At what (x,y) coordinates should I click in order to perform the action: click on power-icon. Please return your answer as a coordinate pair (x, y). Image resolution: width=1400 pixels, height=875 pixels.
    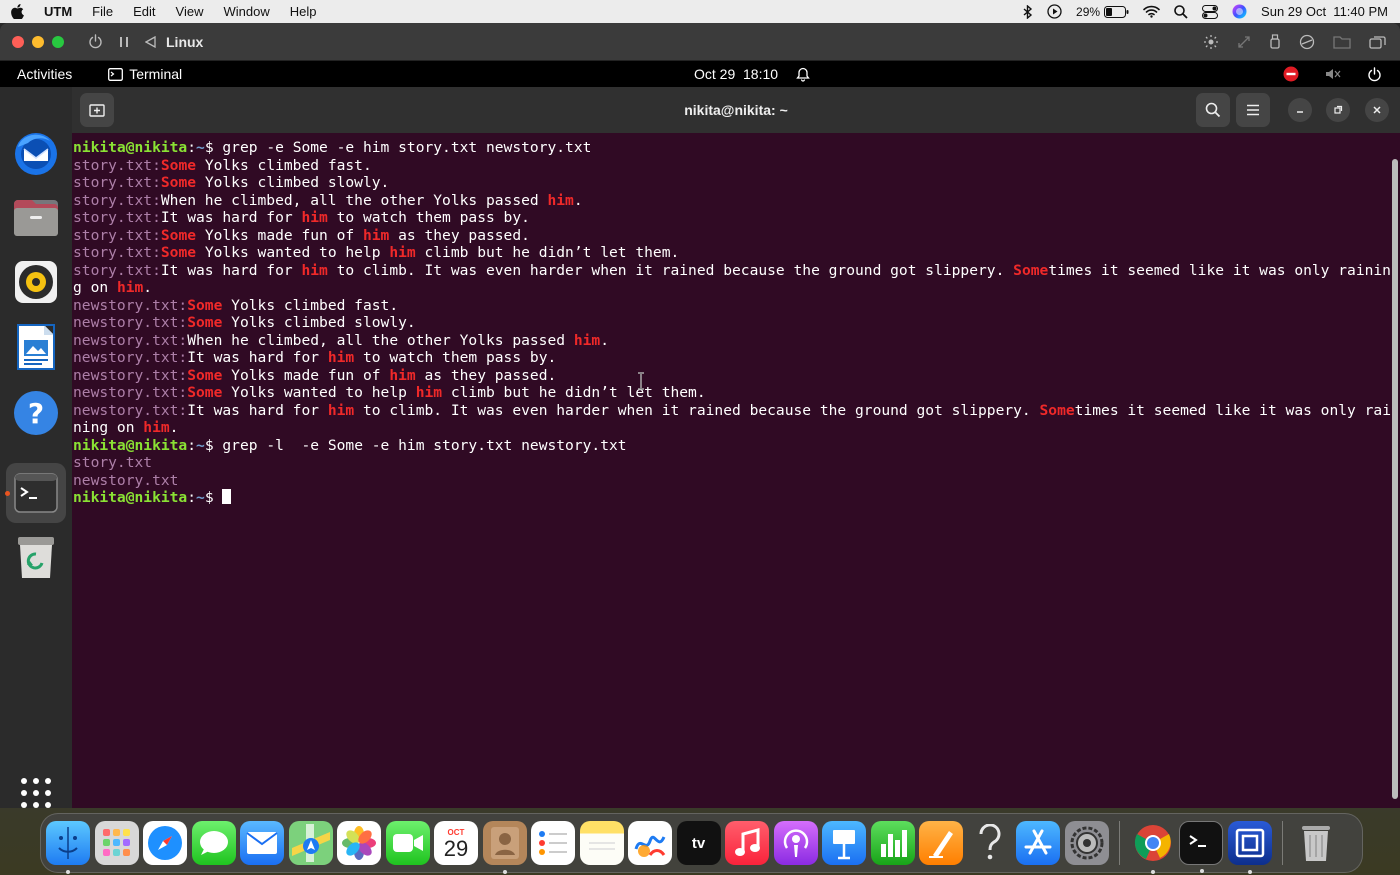
    Looking at the image, I should click on (95, 41).